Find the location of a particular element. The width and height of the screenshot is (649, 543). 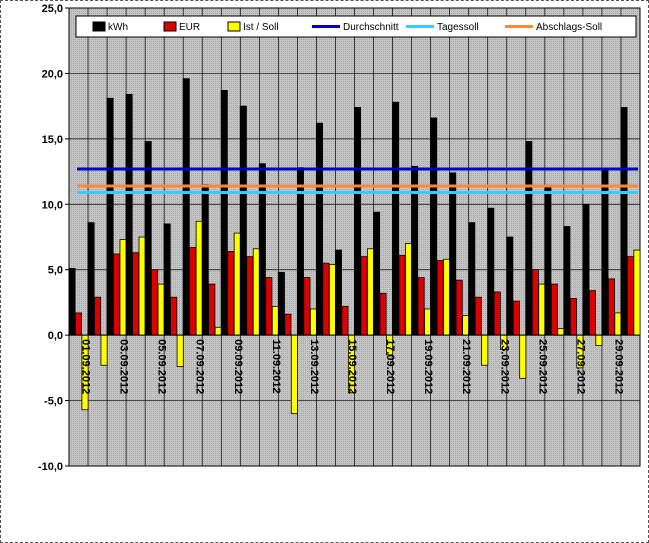

x-tick-label: 09.09.2012 is located at coordinates (238, 366).